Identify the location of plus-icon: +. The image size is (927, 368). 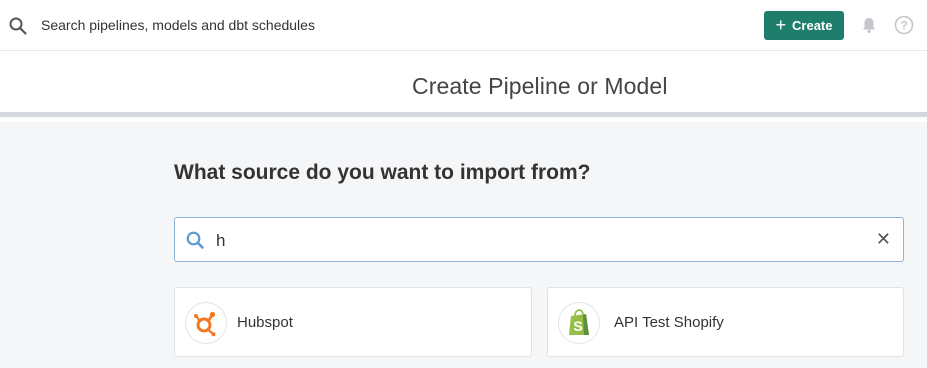
(781, 25).